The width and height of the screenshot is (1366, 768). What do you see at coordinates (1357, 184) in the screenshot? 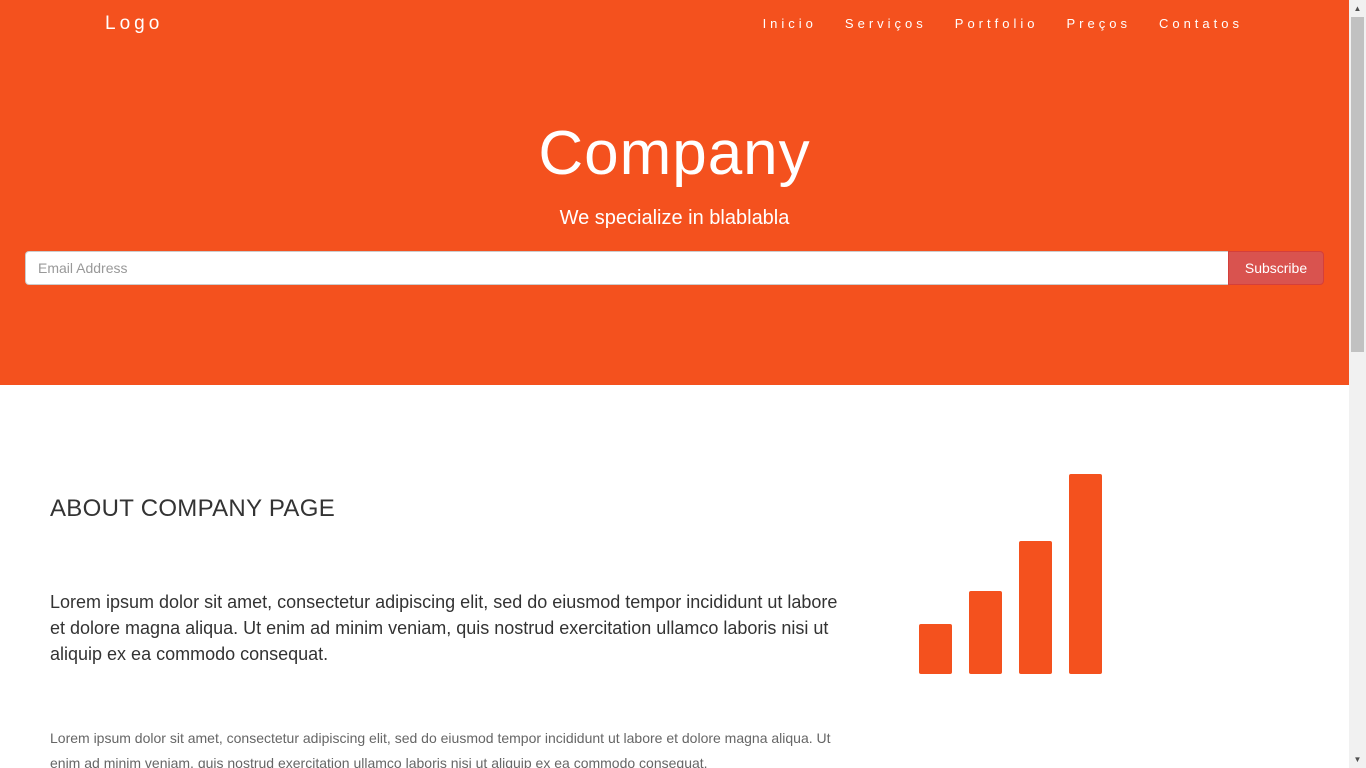
I see `scrollbar-thumb` at bounding box center [1357, 184].